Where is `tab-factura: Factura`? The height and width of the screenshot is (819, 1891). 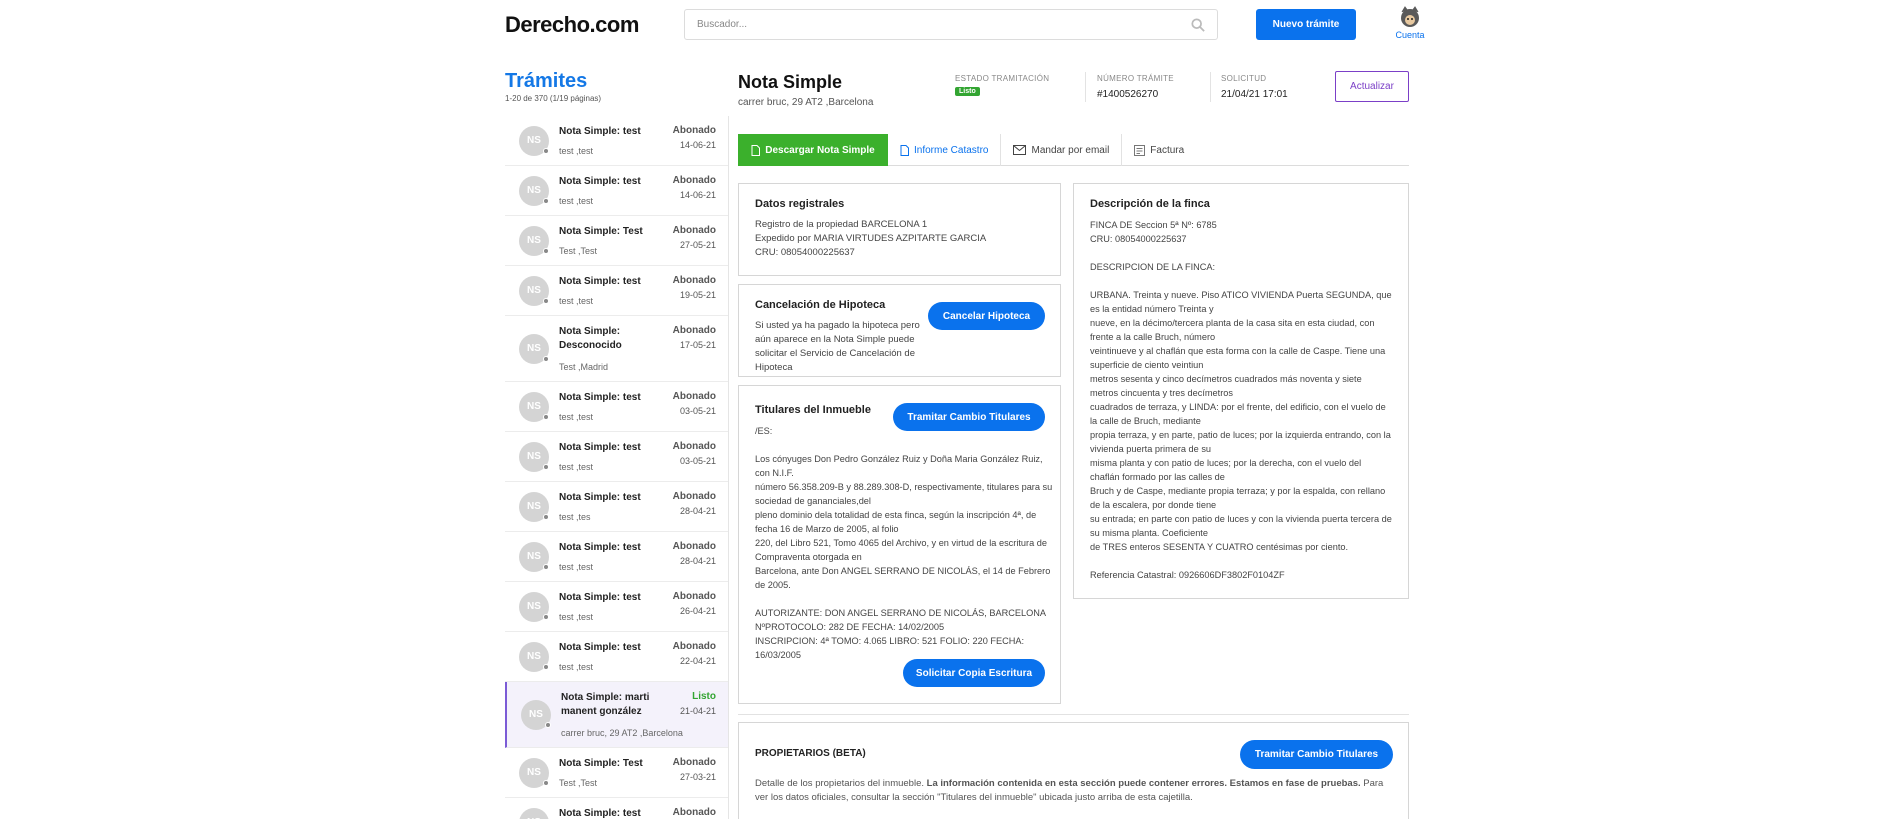
tab-factura: Factura is located at coordinates (1159, 150).